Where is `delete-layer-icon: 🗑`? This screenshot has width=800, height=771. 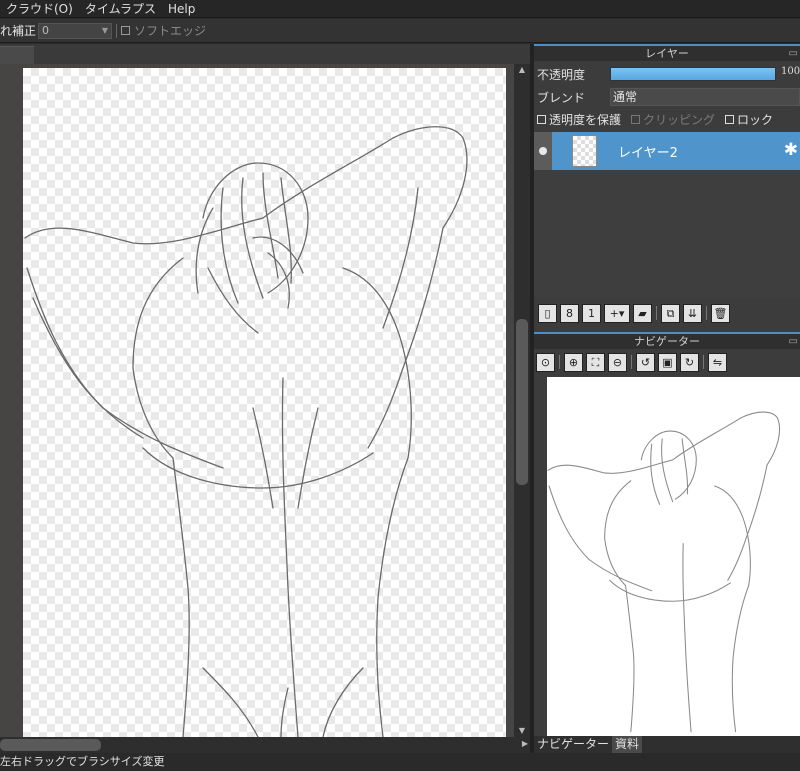 delete-layer-icon: 🗑 is located at coordinates (720, 313).